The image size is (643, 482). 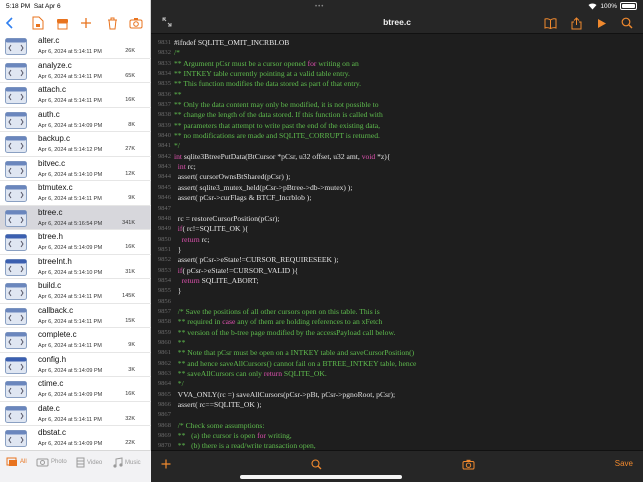 I want to click on file-name: complete.c, so click(x=57, y=334).